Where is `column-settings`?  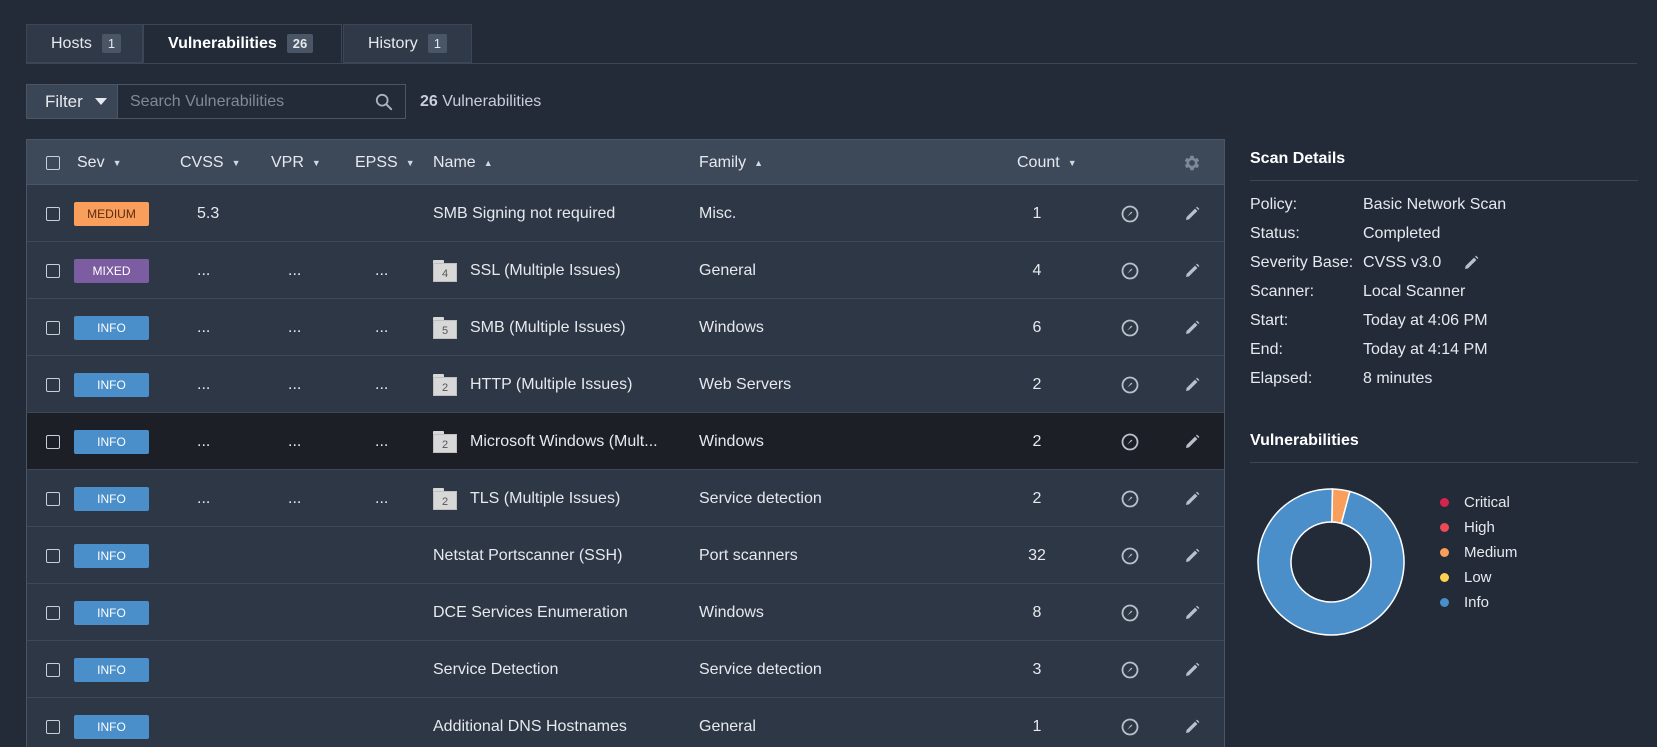 column-settings is located at coordinates (1192, 163).